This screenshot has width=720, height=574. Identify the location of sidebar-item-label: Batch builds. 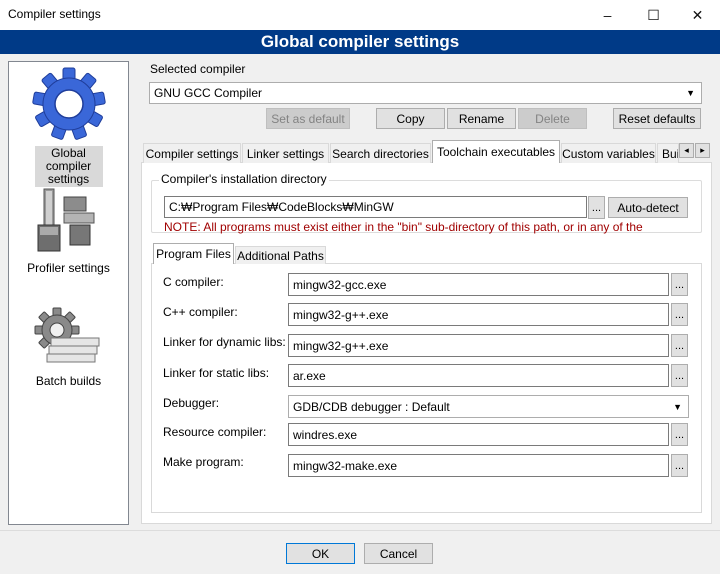
(68, 381).